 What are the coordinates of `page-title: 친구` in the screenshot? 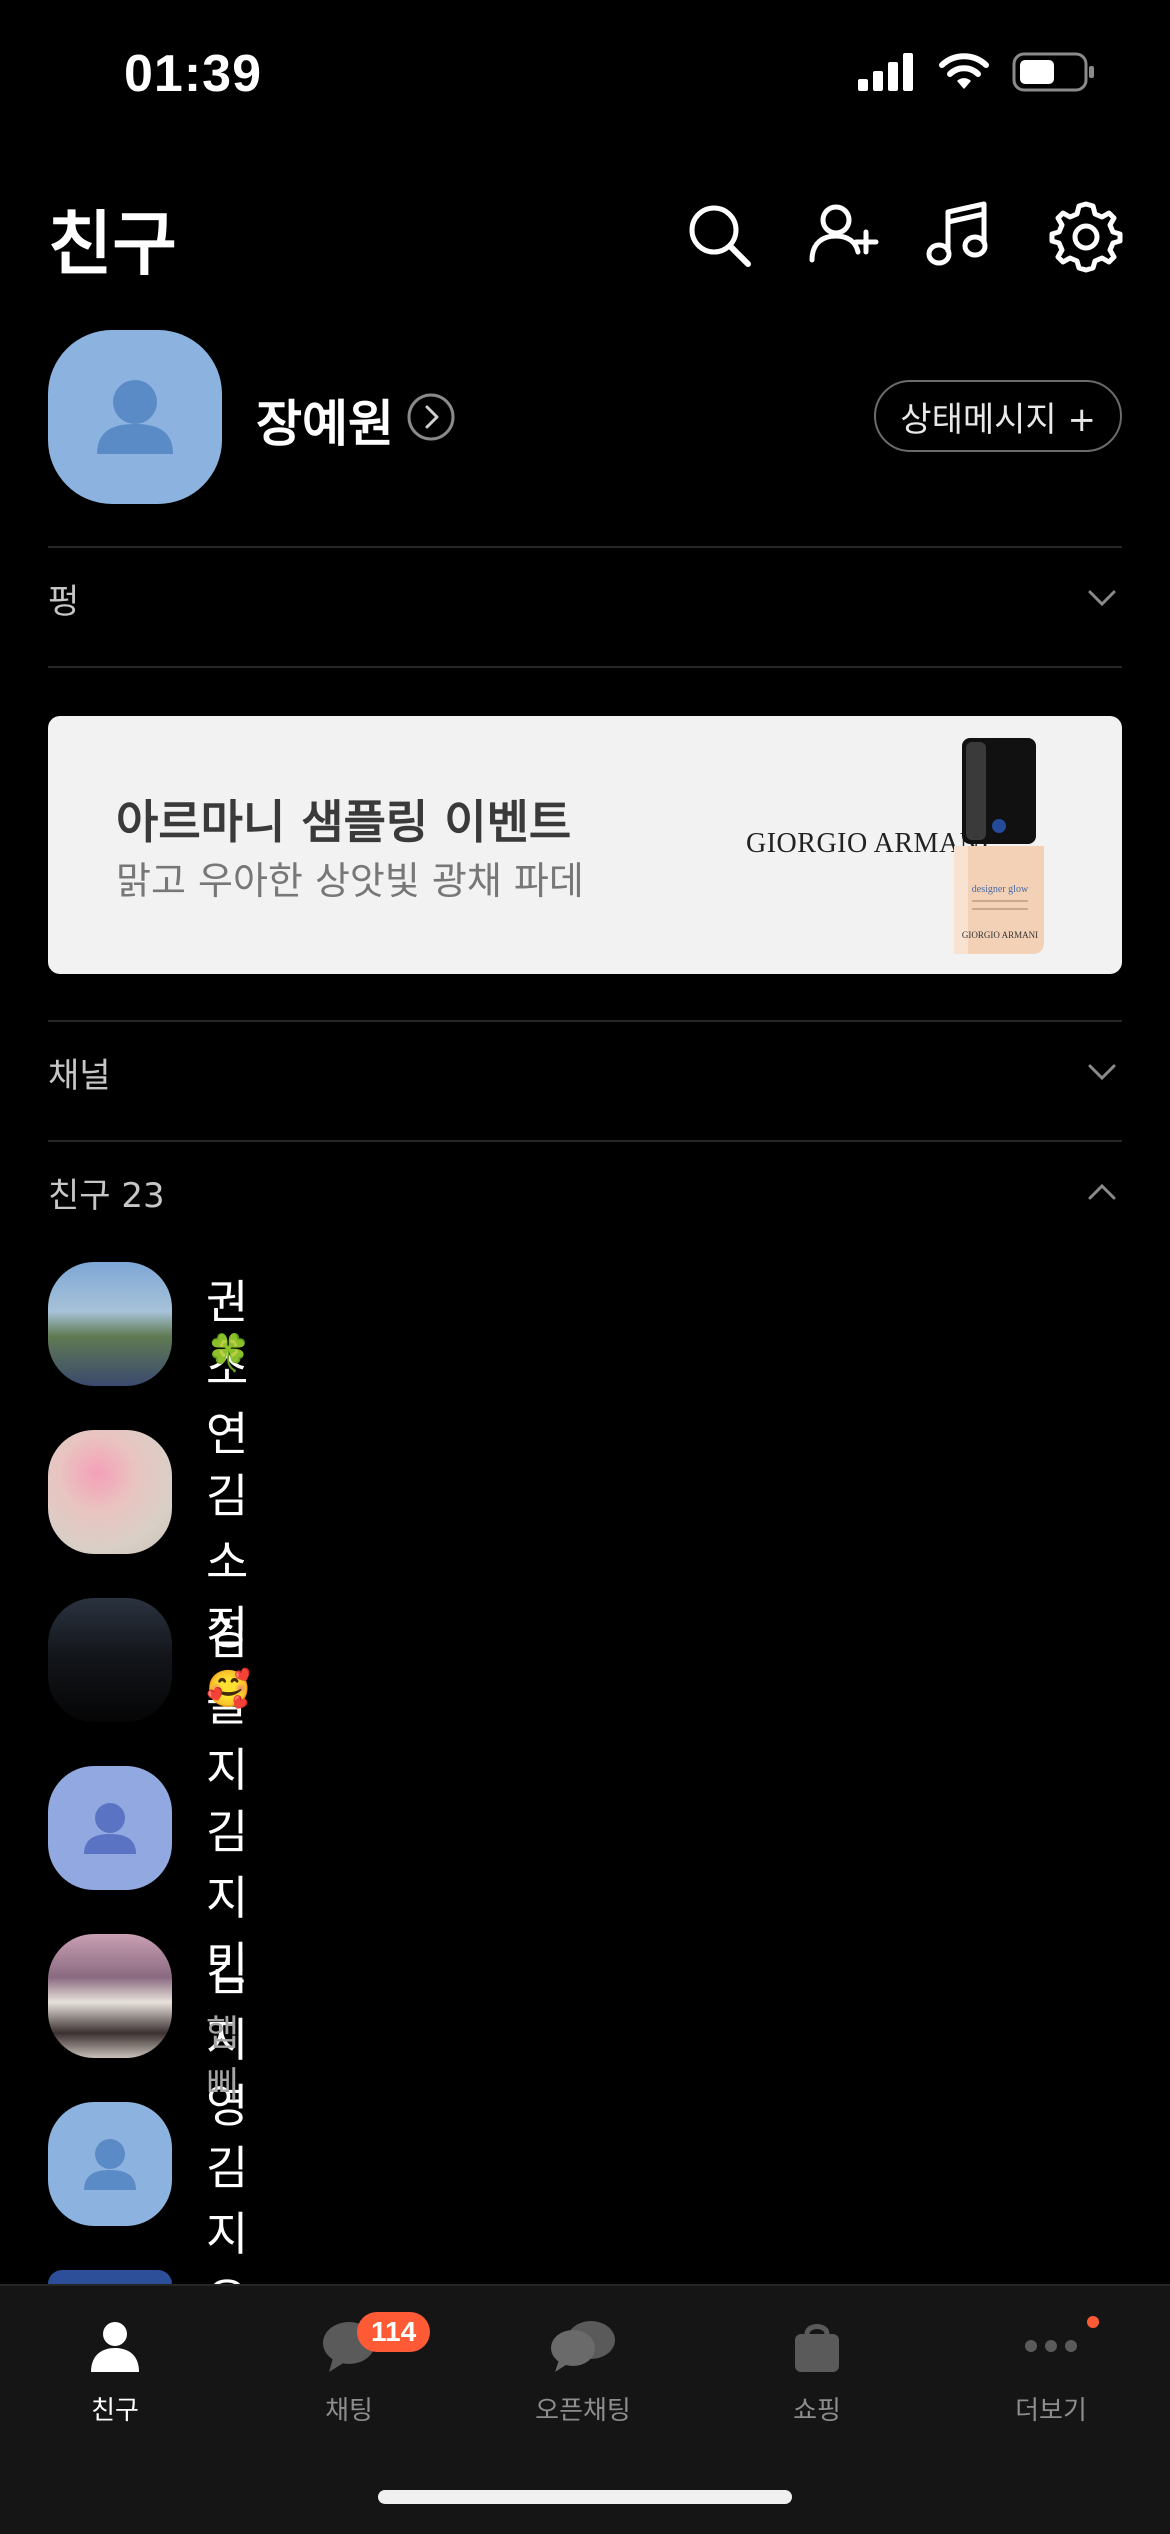 It's located at (112, 244).